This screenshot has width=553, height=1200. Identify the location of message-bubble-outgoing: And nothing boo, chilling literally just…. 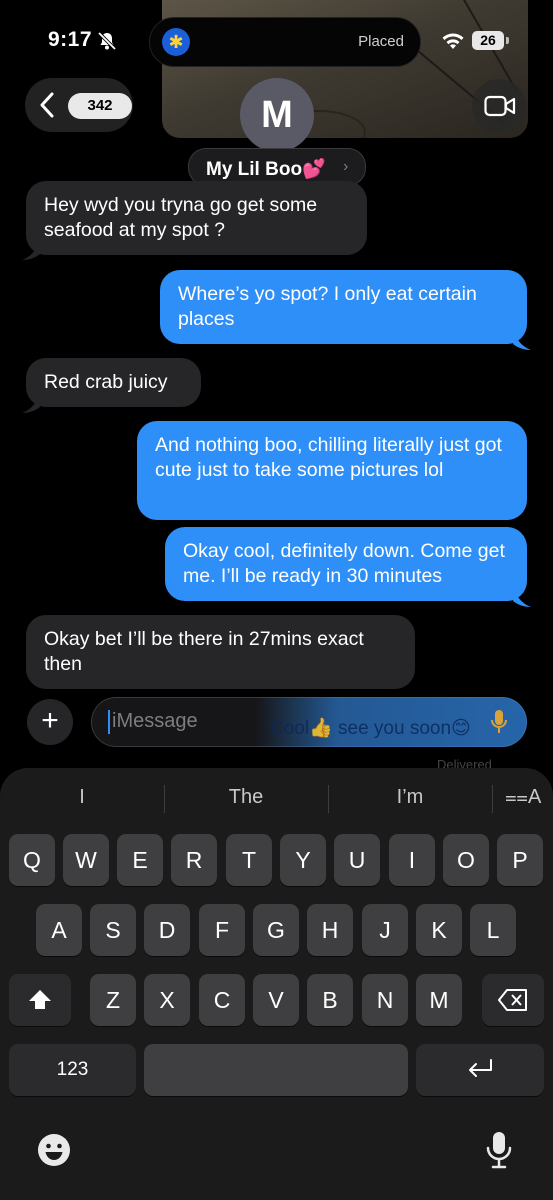
(332, 470).